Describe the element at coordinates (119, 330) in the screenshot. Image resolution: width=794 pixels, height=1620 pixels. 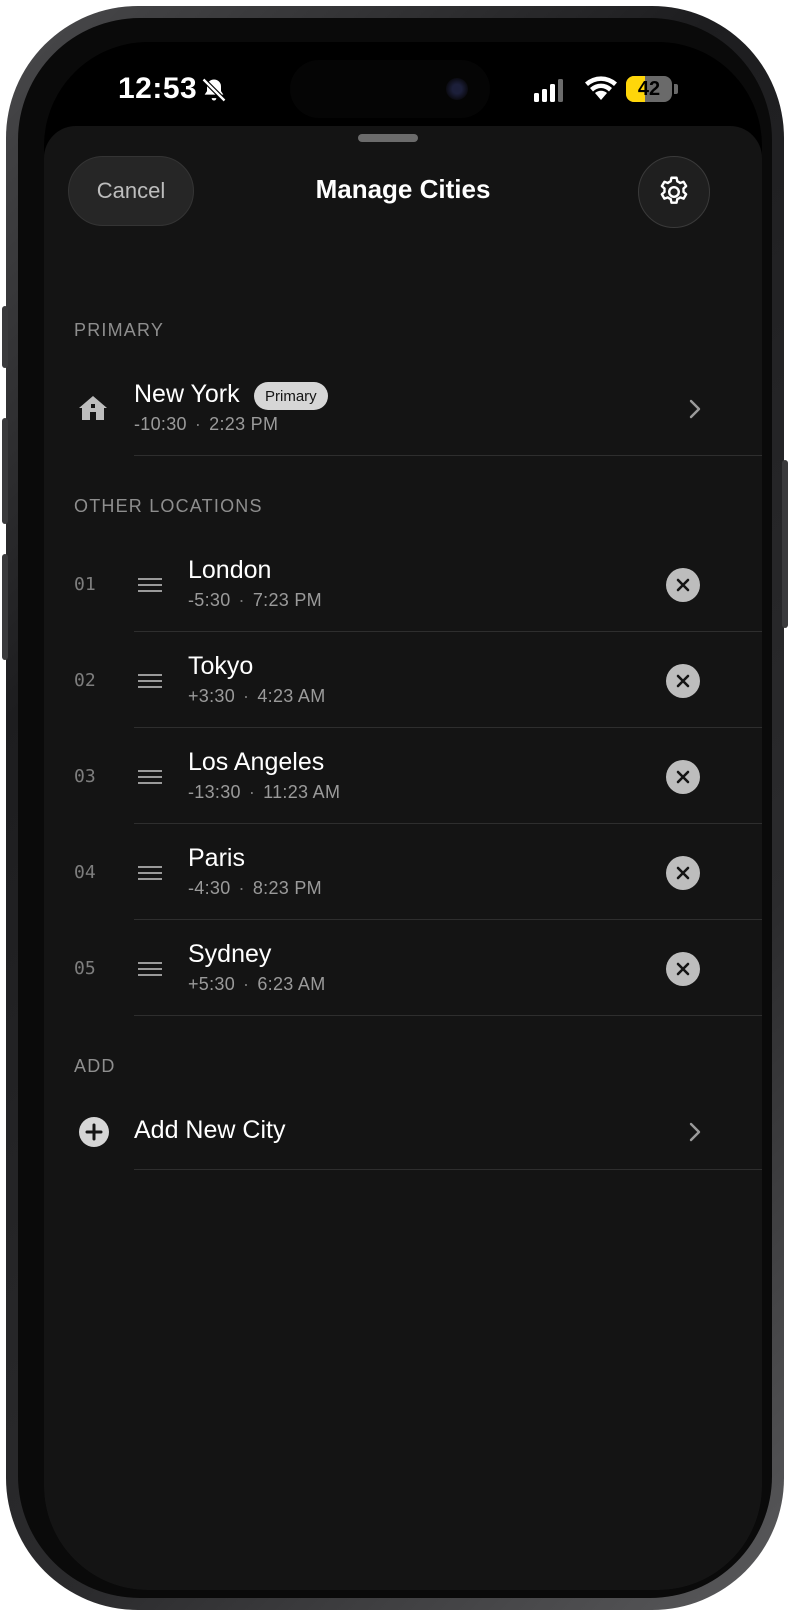
I see `section-label-primary: PRIMARY` at that location.